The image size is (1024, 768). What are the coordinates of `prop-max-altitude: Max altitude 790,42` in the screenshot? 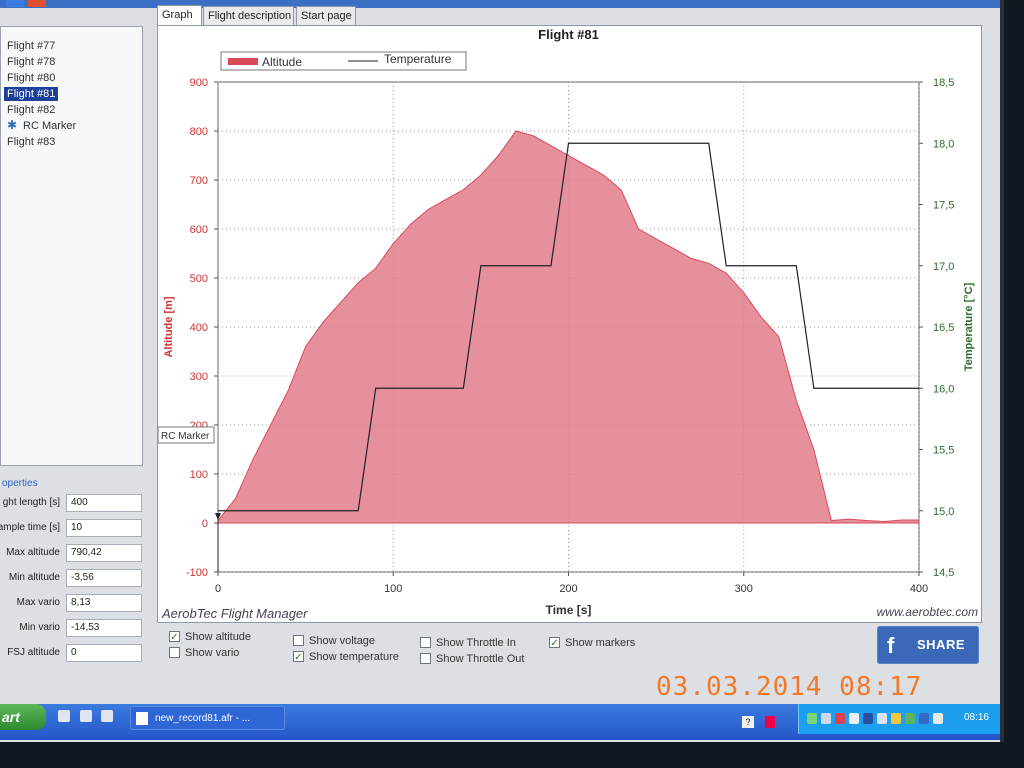 It's located at (74, 554).